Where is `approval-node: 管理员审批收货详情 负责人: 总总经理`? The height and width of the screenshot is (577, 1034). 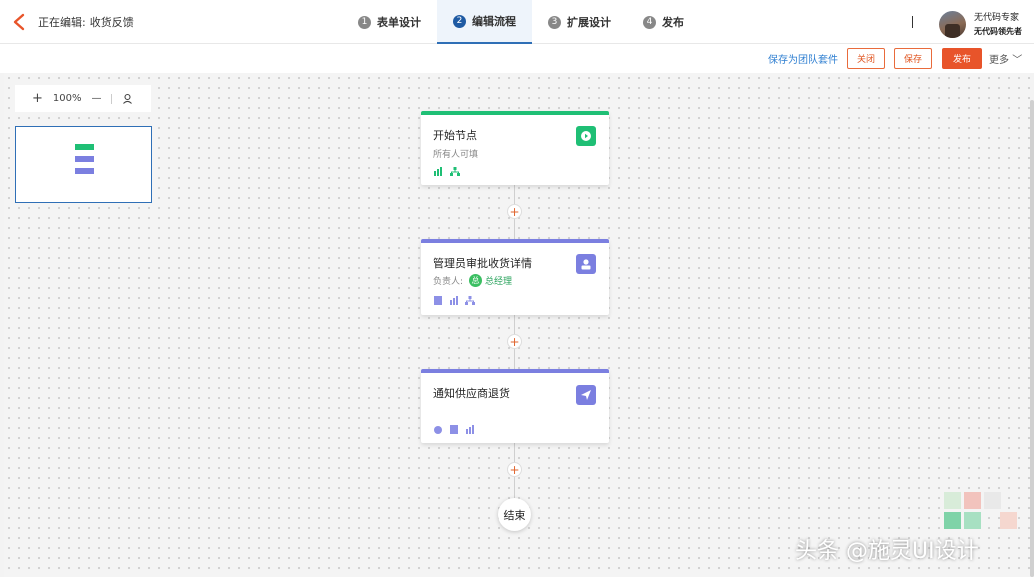 approval-node: 管理员审批收货详情 负责人: 总总经理 is located at coordinates (515, 277).